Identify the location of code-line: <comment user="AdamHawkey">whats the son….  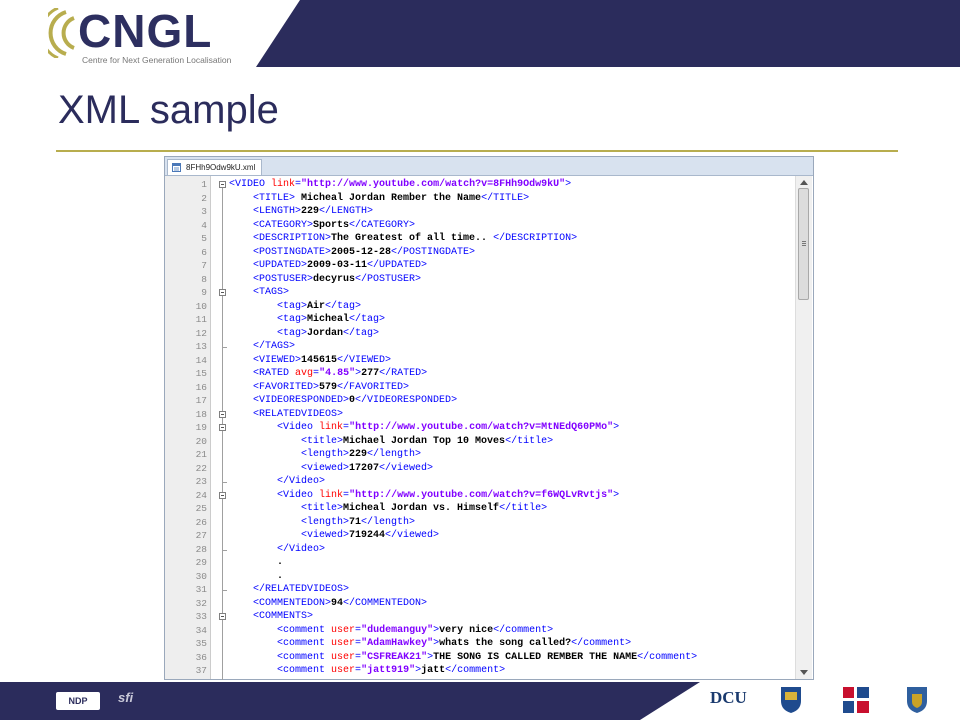
(430, 644).